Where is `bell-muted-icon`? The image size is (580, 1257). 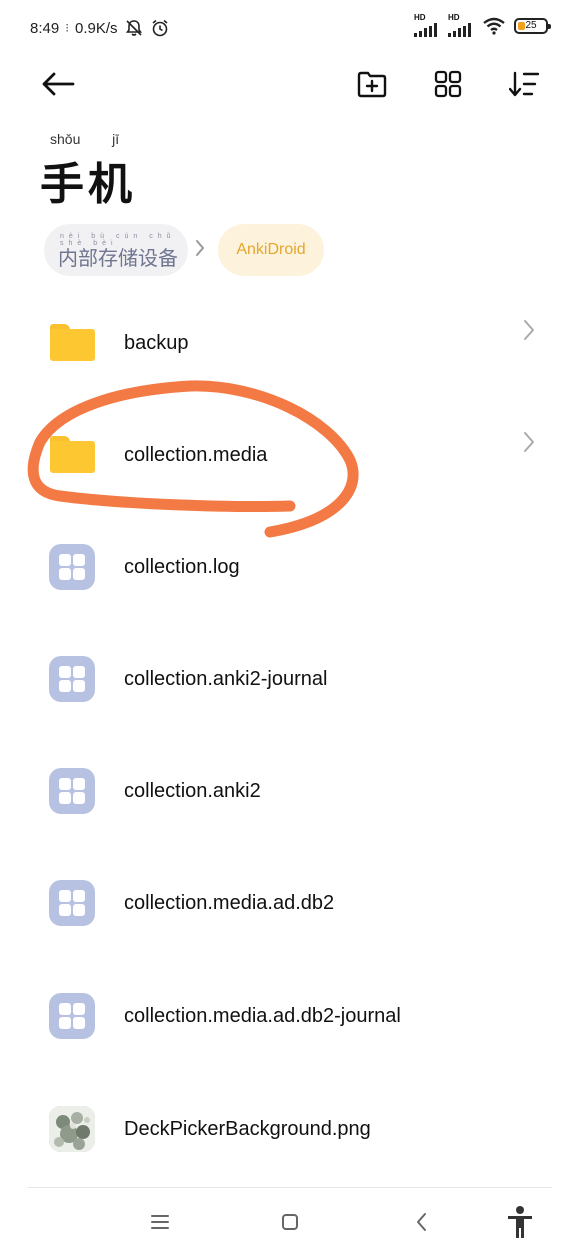 bell-muted-icon is located at coordinates (133, 28).